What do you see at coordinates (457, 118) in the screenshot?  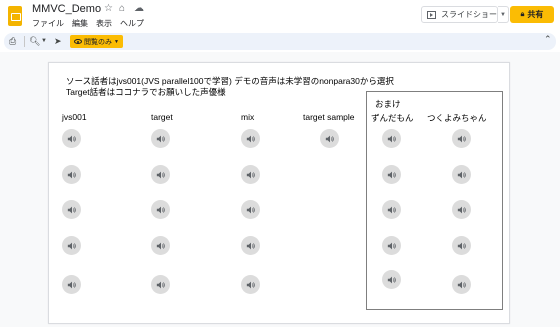 I see `column-header-tsukuyomi: つくよみちゃん` at bounding box center [457, 118].